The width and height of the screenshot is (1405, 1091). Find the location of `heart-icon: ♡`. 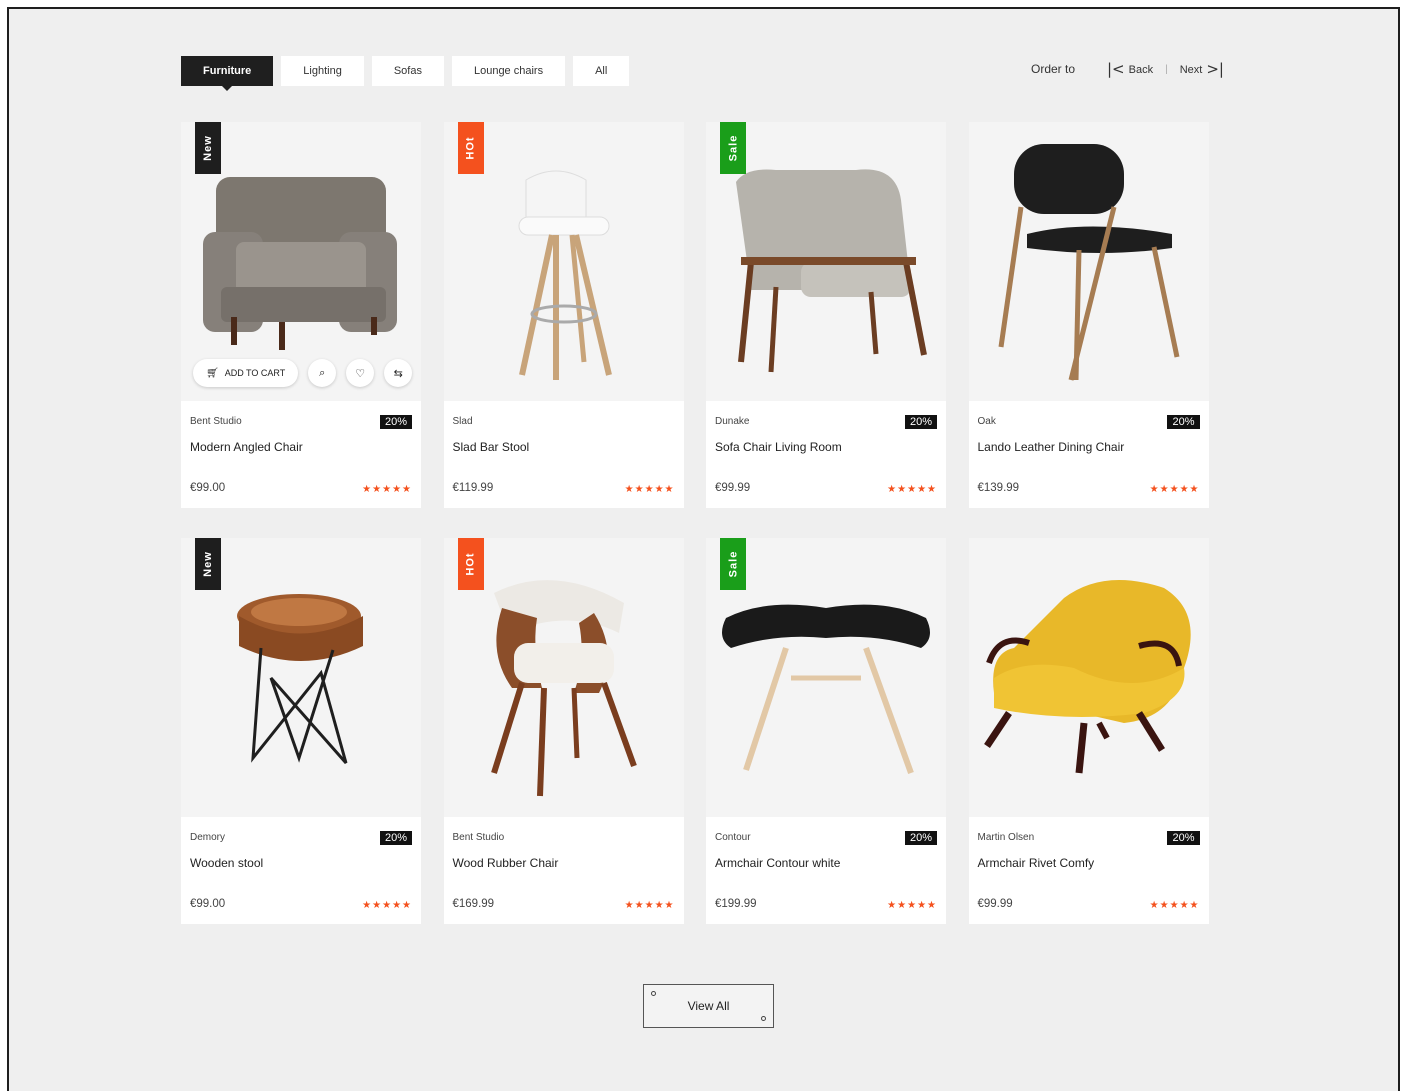

heart-icon: ♡ is located at coordinates (360, 373).